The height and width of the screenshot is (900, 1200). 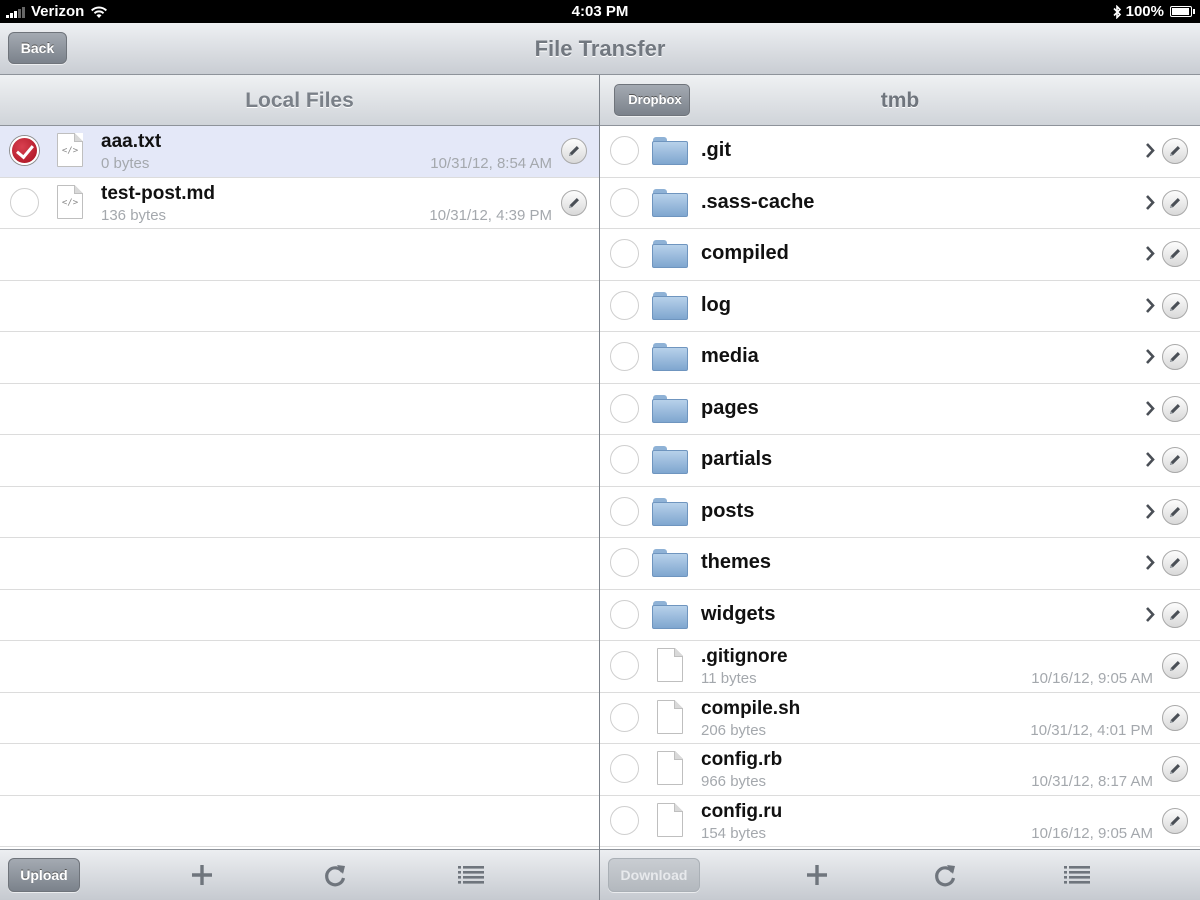 I want to click on file-row: </> aaa.txt 0 bytes 10/31/12, 8:54 AM, so click(x=299, y=152).